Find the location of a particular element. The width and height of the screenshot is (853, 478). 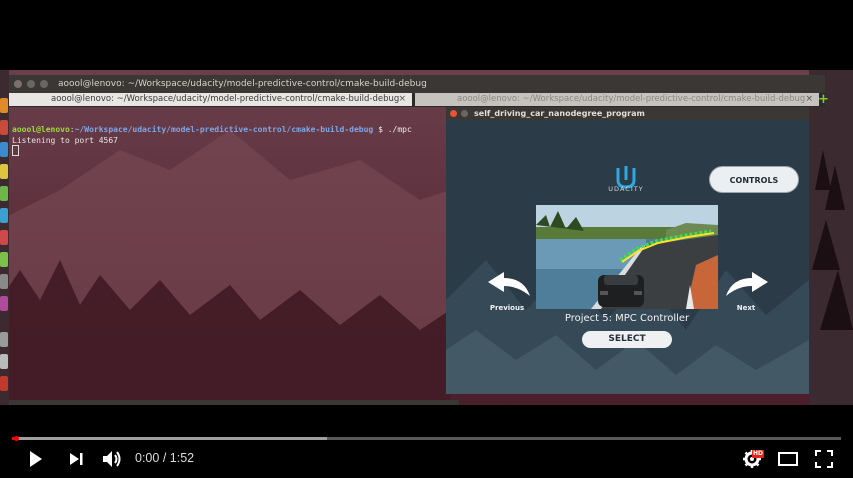

dock-launcher is located at coordinates (4, 237).